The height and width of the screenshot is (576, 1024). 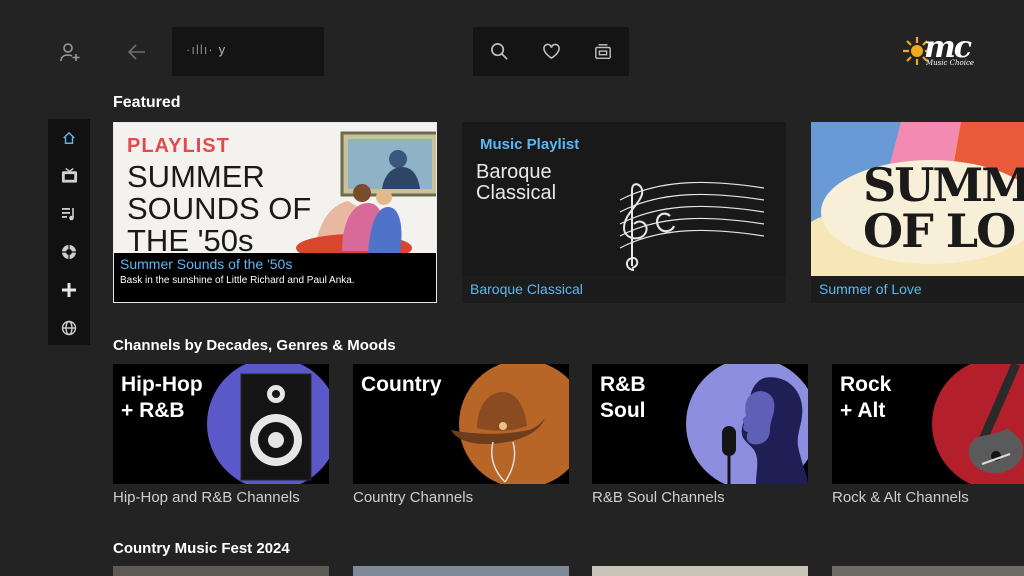 What do you see at coordinates (692, 226) in the screenshot?
I see `music-staff-icon` at bounding box center [692, 226].